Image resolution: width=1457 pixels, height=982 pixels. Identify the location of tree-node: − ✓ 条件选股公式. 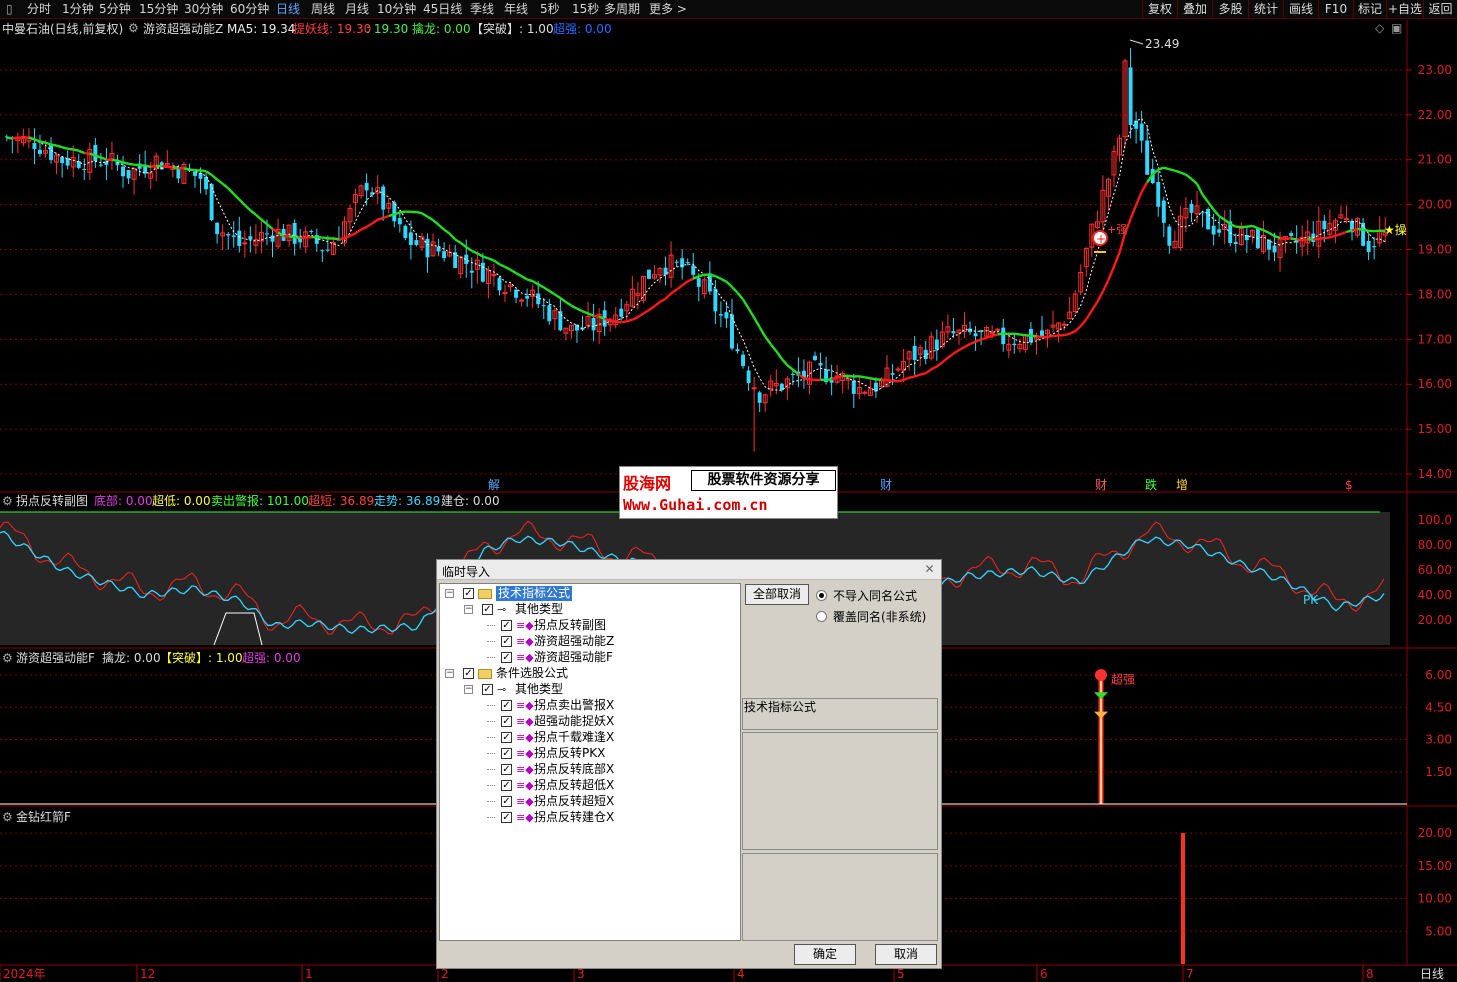
(590, 674).